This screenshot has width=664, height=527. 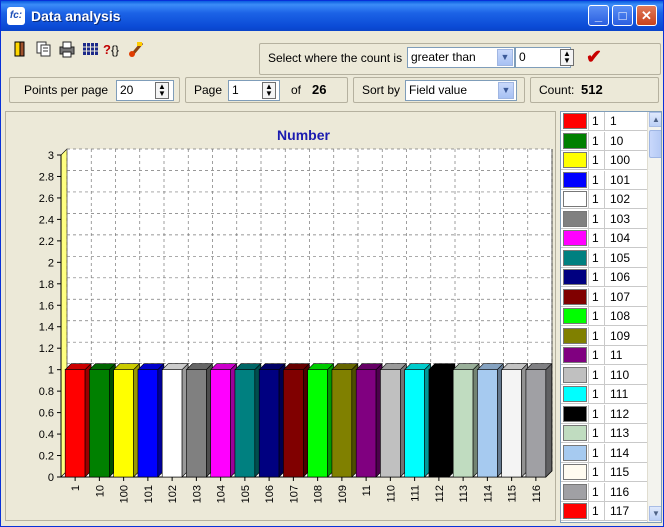 I want to click on legend-row: 1 107, so click(x=604, y=297).